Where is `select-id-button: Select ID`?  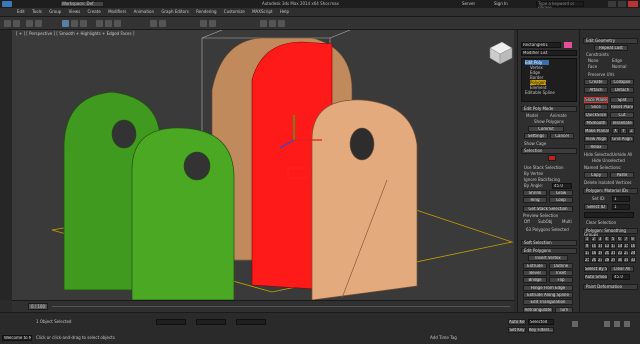 select-id-button: Select ID is located at coordinates (596, 207).